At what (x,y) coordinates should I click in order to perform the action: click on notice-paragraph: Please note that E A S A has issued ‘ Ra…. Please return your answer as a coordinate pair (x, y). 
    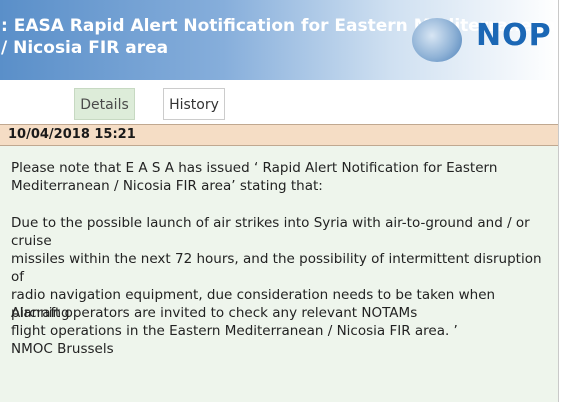
    Looking at the image, I should click on (254, 177).